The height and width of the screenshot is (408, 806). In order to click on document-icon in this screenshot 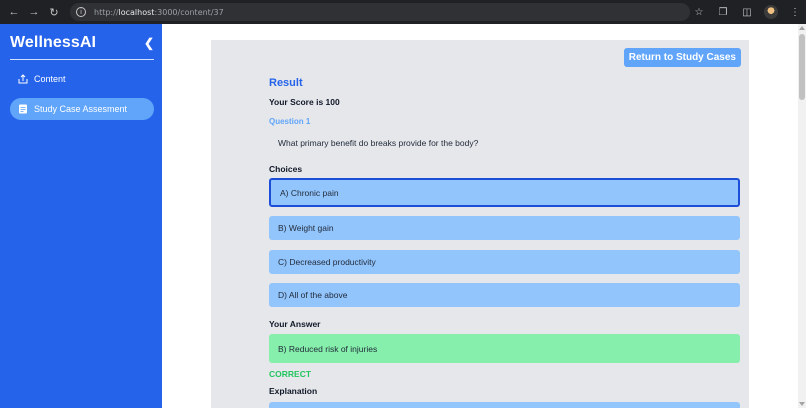, I will do `click(23, 109)`.